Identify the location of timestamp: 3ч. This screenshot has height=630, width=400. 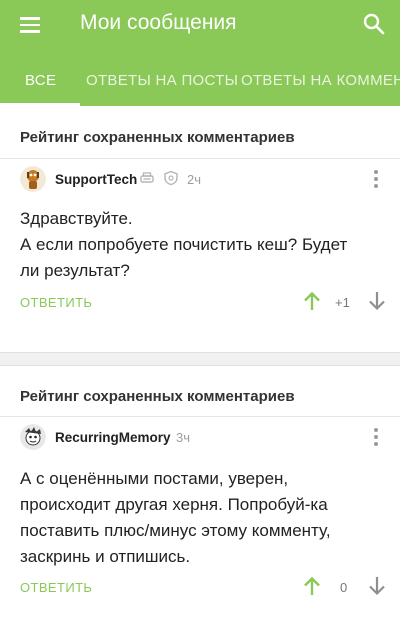
(183, 437).